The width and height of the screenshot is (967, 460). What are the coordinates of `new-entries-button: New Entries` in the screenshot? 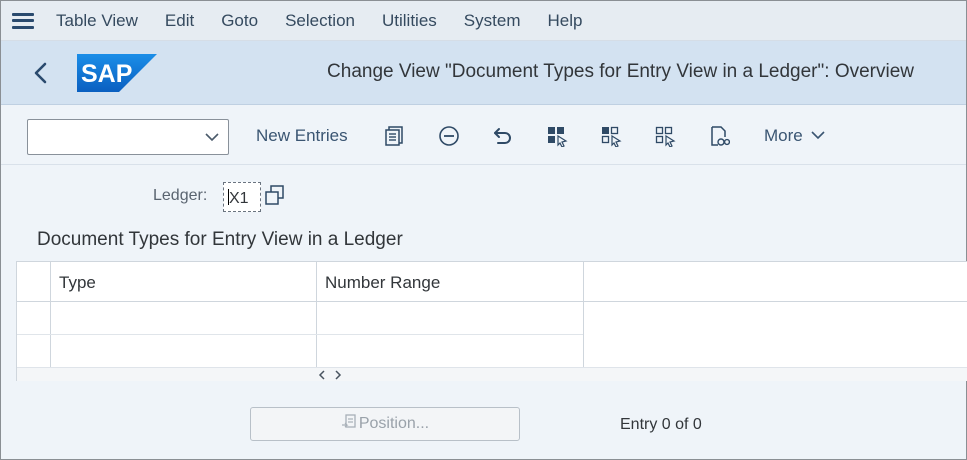 It's located at (302, 136).